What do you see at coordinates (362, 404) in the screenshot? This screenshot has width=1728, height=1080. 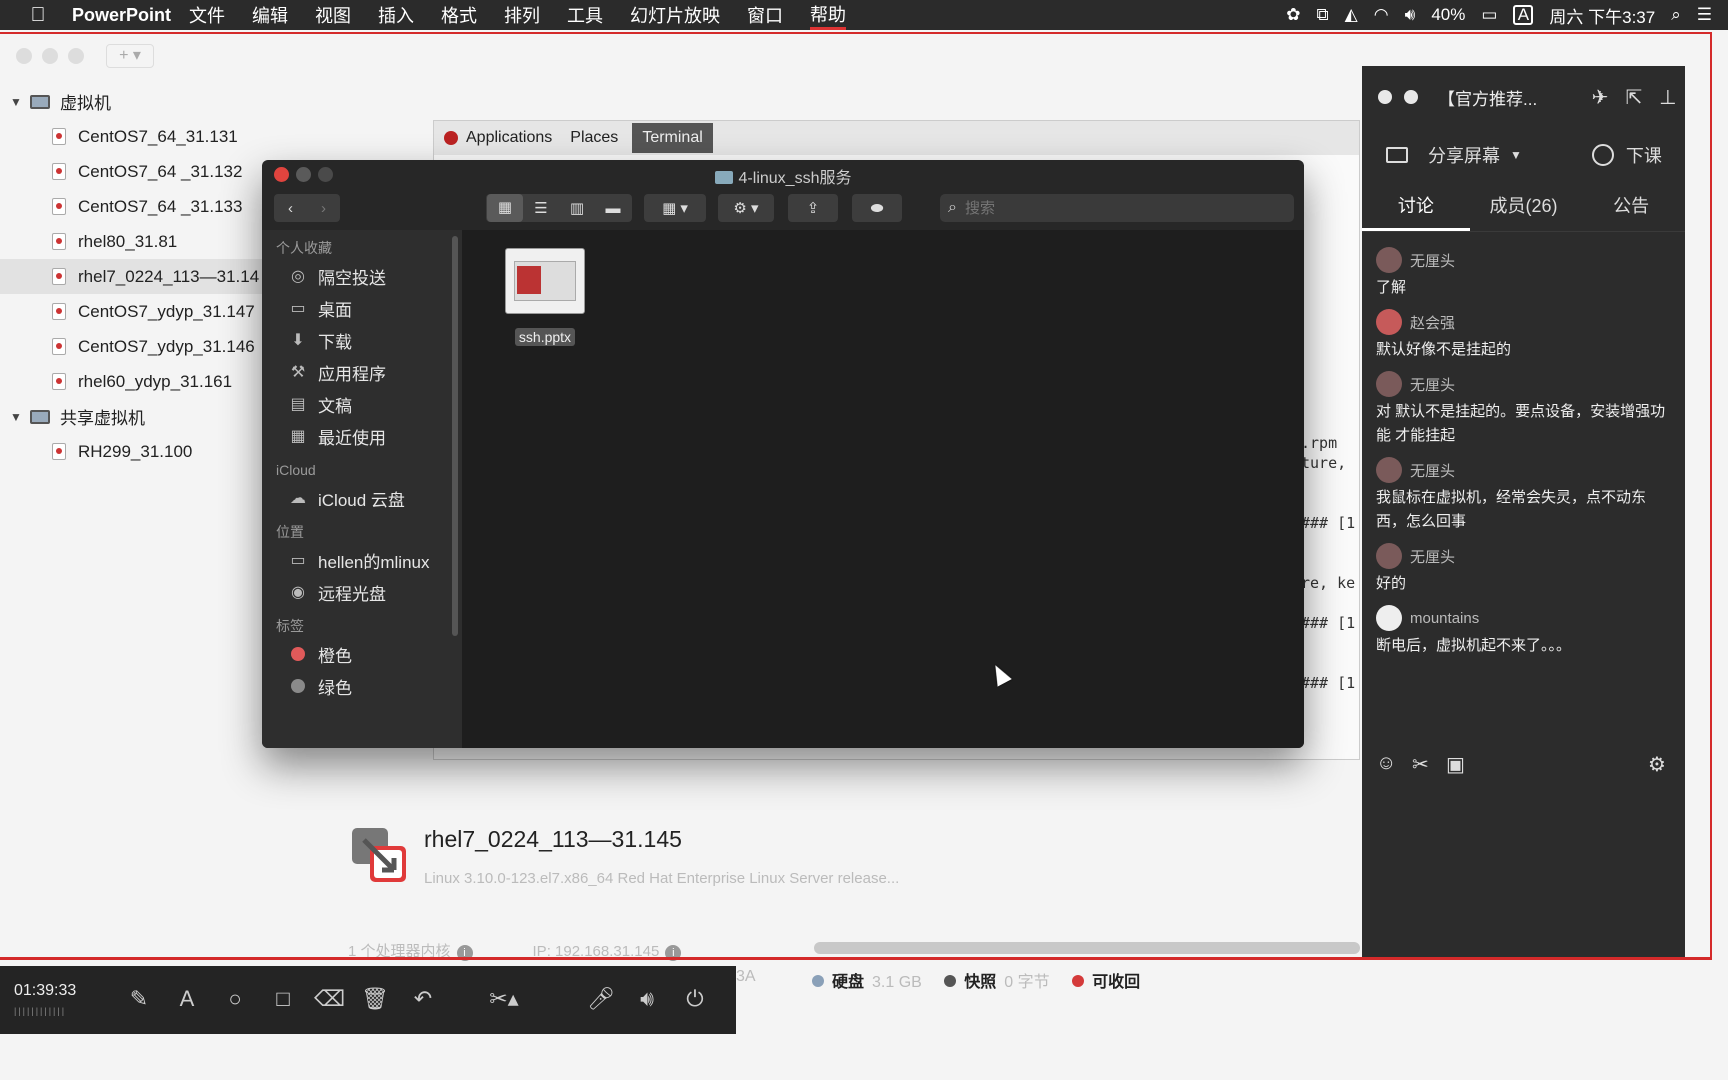 I see `sidebar-item-documents: ▤ 文稿` at bounding box center [362, 404].